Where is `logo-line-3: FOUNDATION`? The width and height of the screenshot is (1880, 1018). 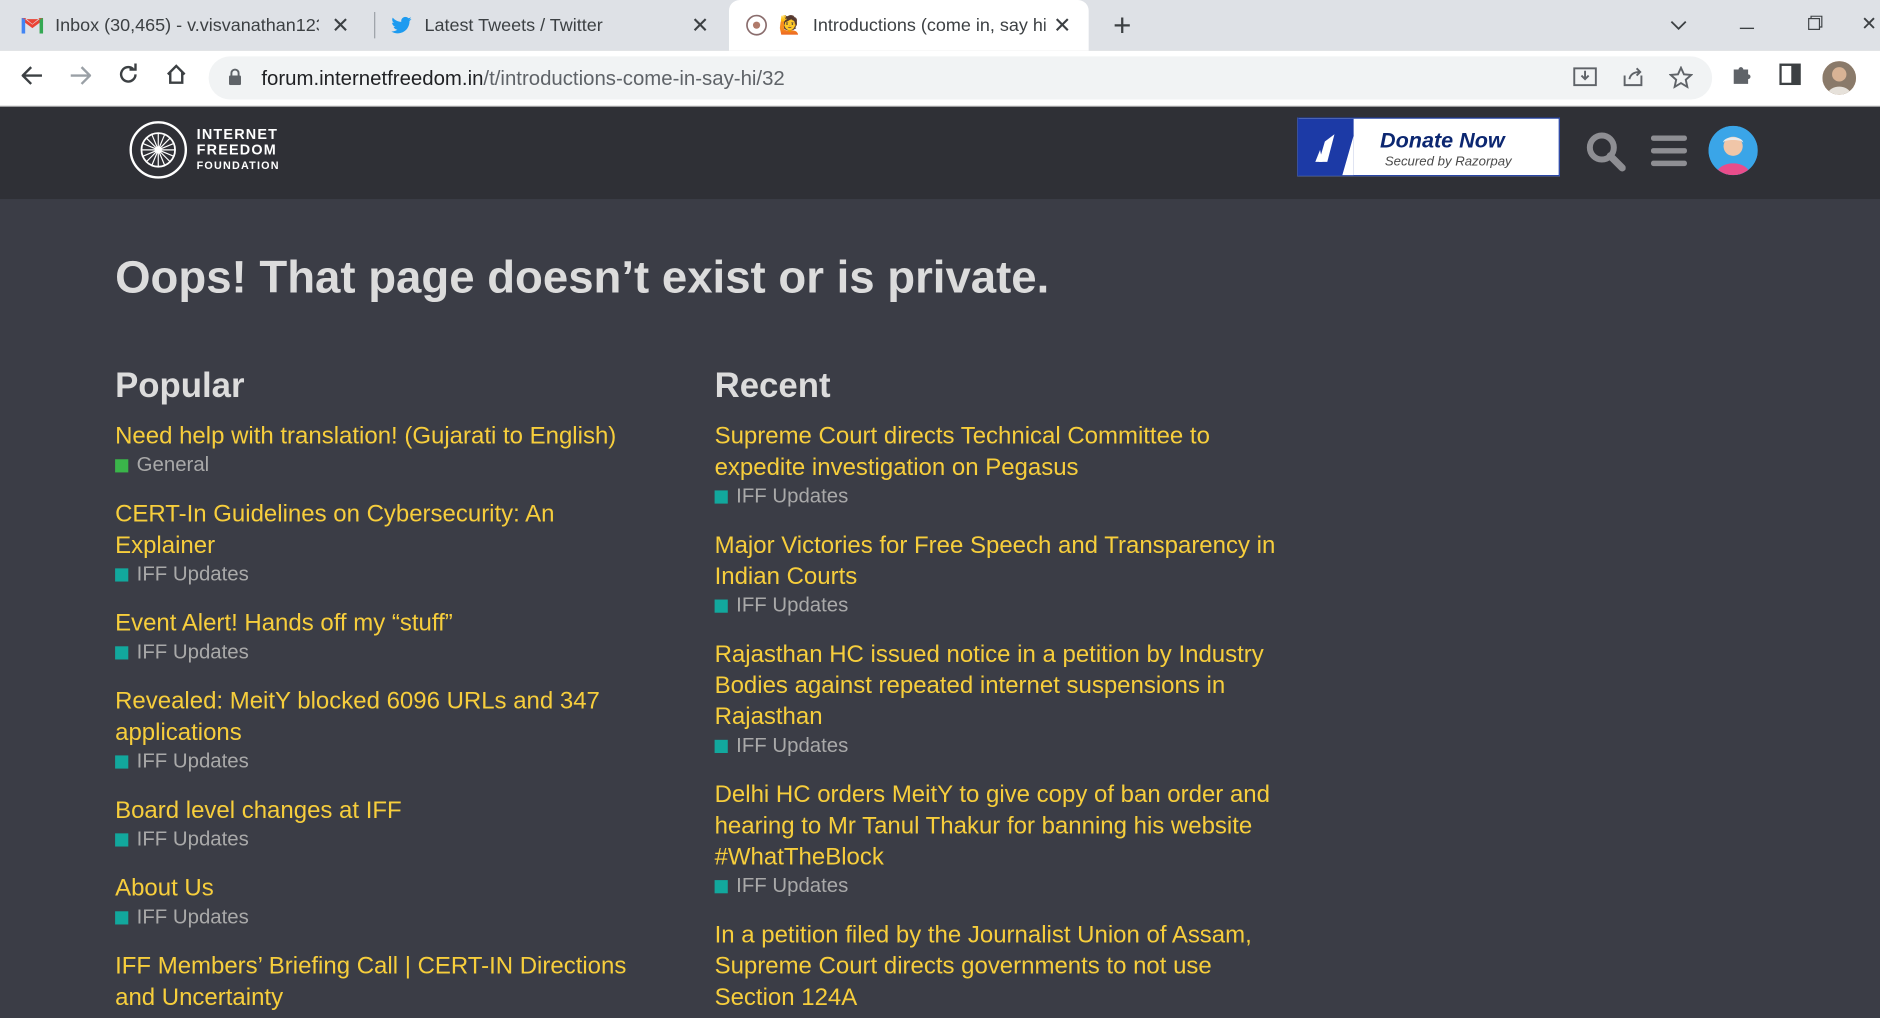
logo-line-3: FOUNDATION is located at coordinates (238, 164).